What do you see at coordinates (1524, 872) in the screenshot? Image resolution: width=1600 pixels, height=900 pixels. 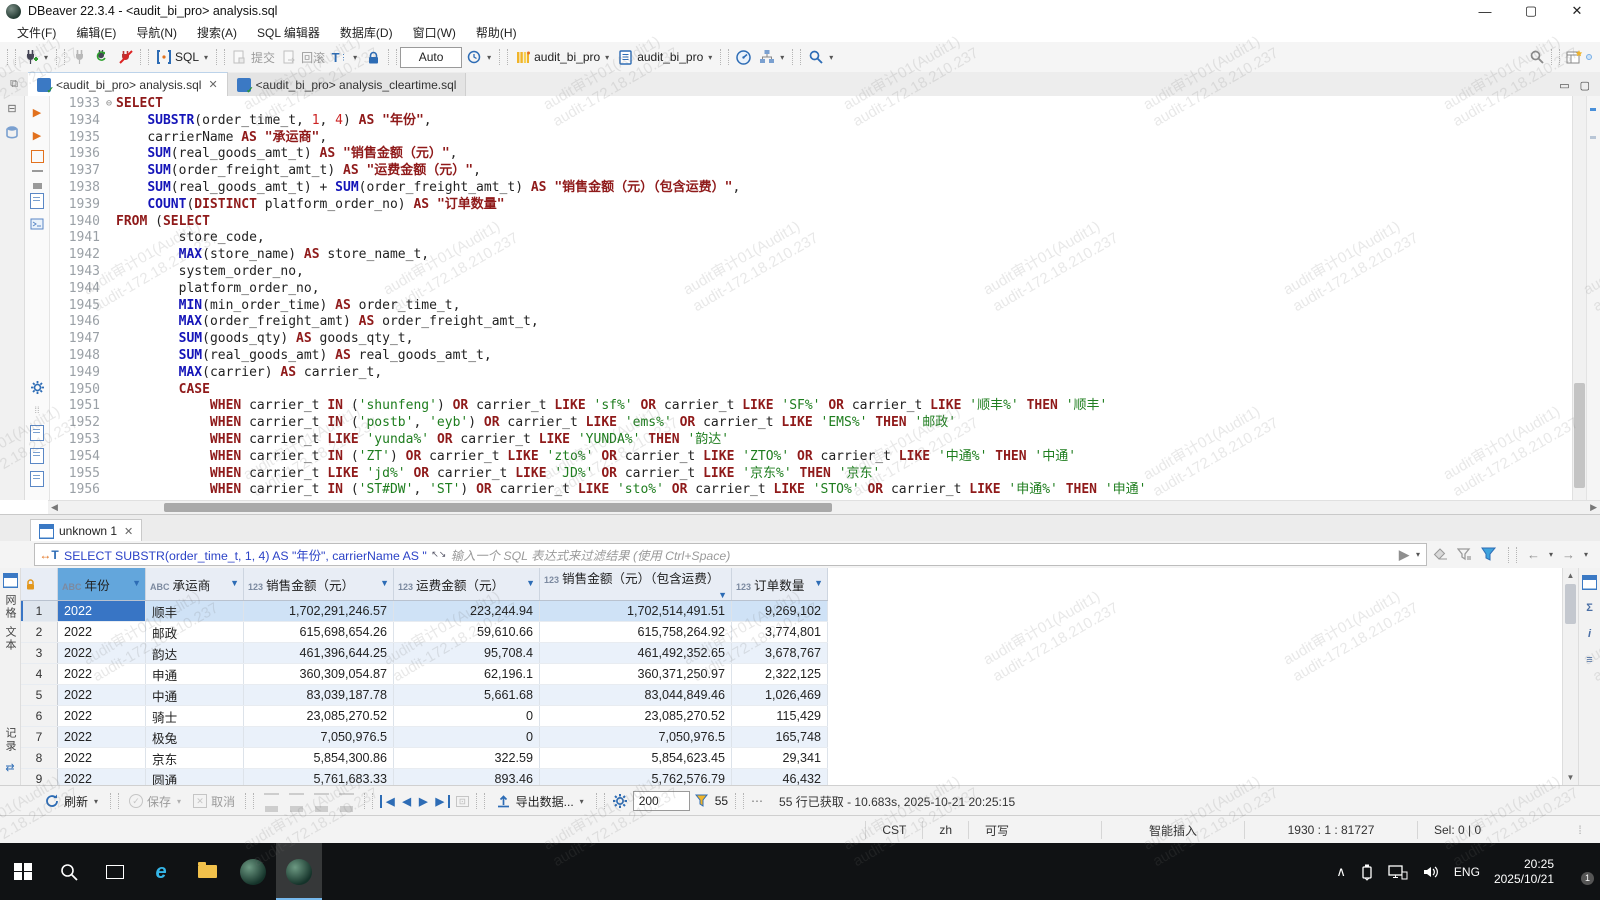 I see `taskbar-clock: 20:25 2025/10/21` at bounding box center [1524, 872].